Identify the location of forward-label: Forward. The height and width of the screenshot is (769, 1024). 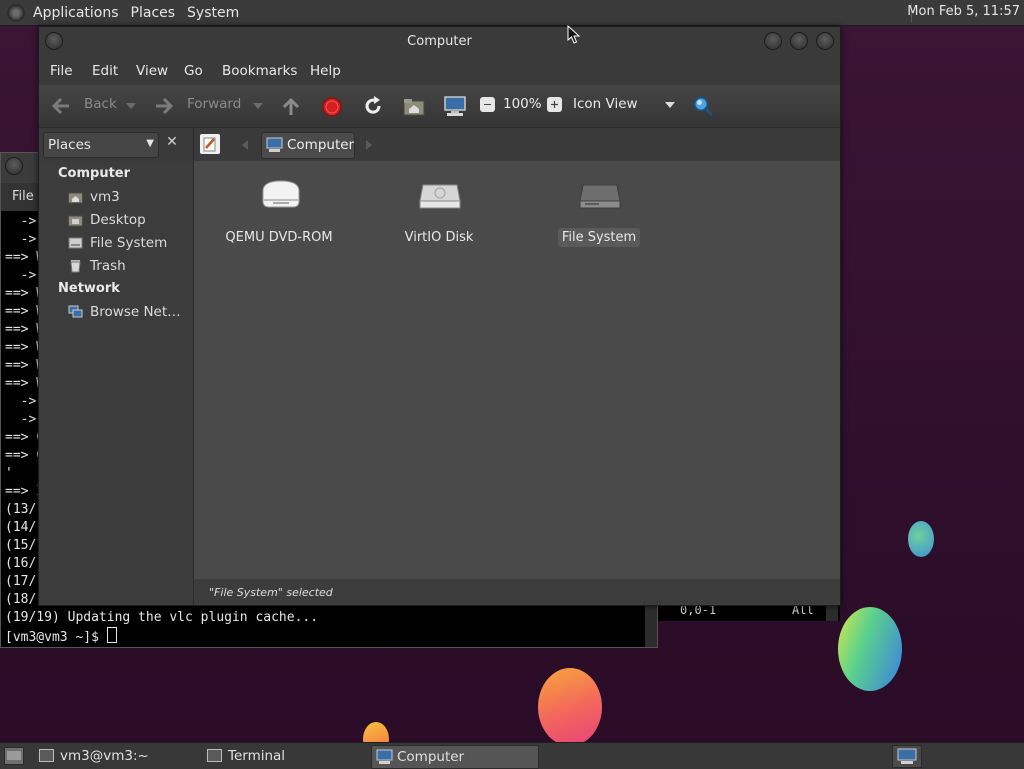
(214, 104).